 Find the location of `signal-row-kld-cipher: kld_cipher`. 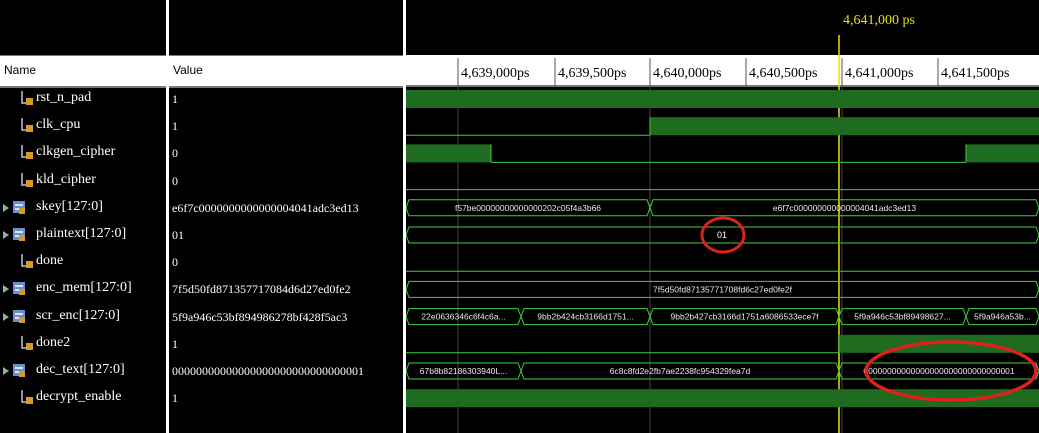

signal-row-kld-cipher: kld_cipher is located at coordinates (83, 181).